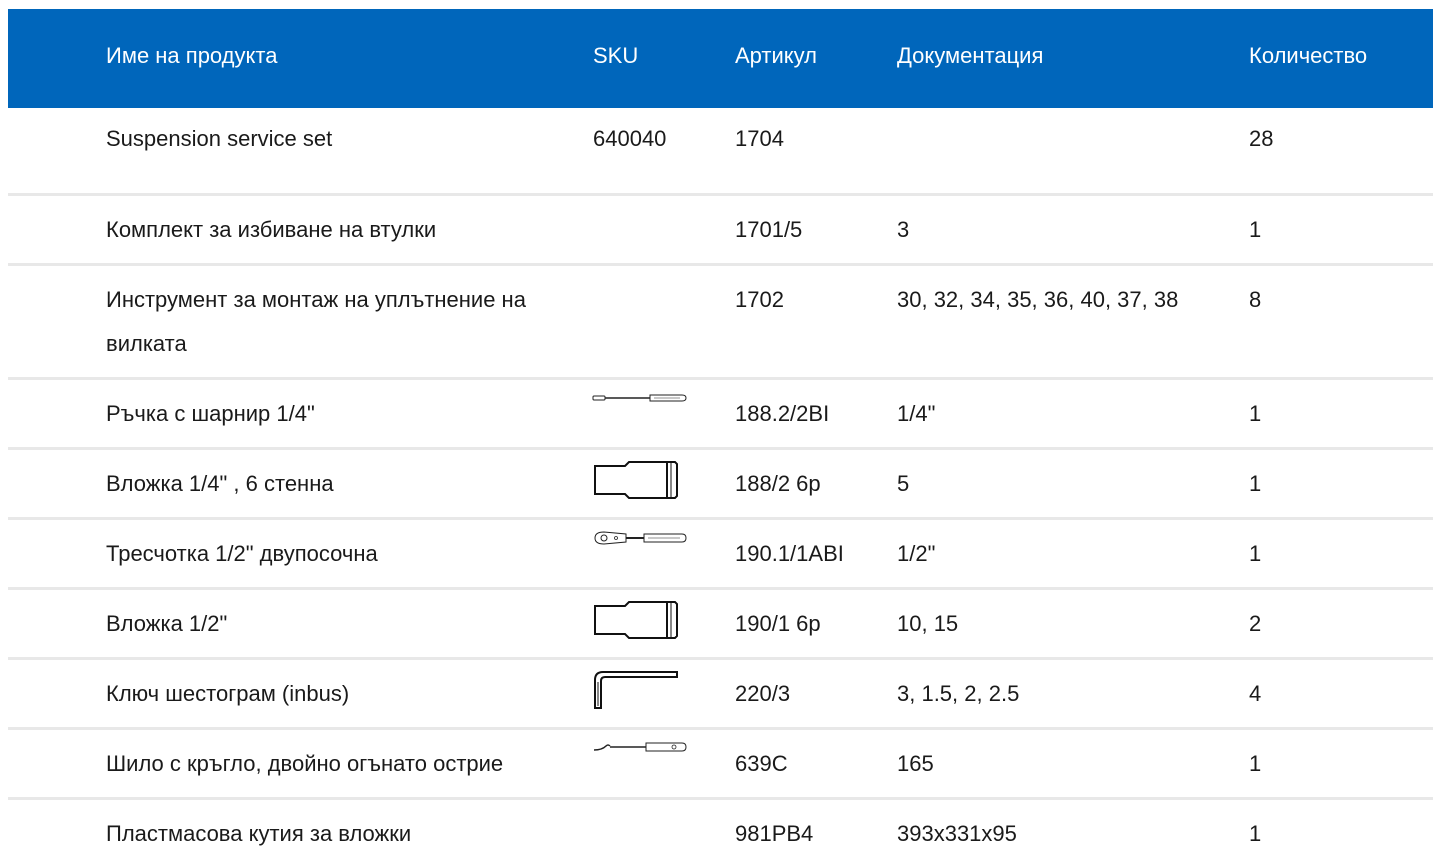 Image resolution: width=1434 pixels, height=867 pixels. I want to click on product-name: Пластмасова кутия за вложки, so click(258, 834).